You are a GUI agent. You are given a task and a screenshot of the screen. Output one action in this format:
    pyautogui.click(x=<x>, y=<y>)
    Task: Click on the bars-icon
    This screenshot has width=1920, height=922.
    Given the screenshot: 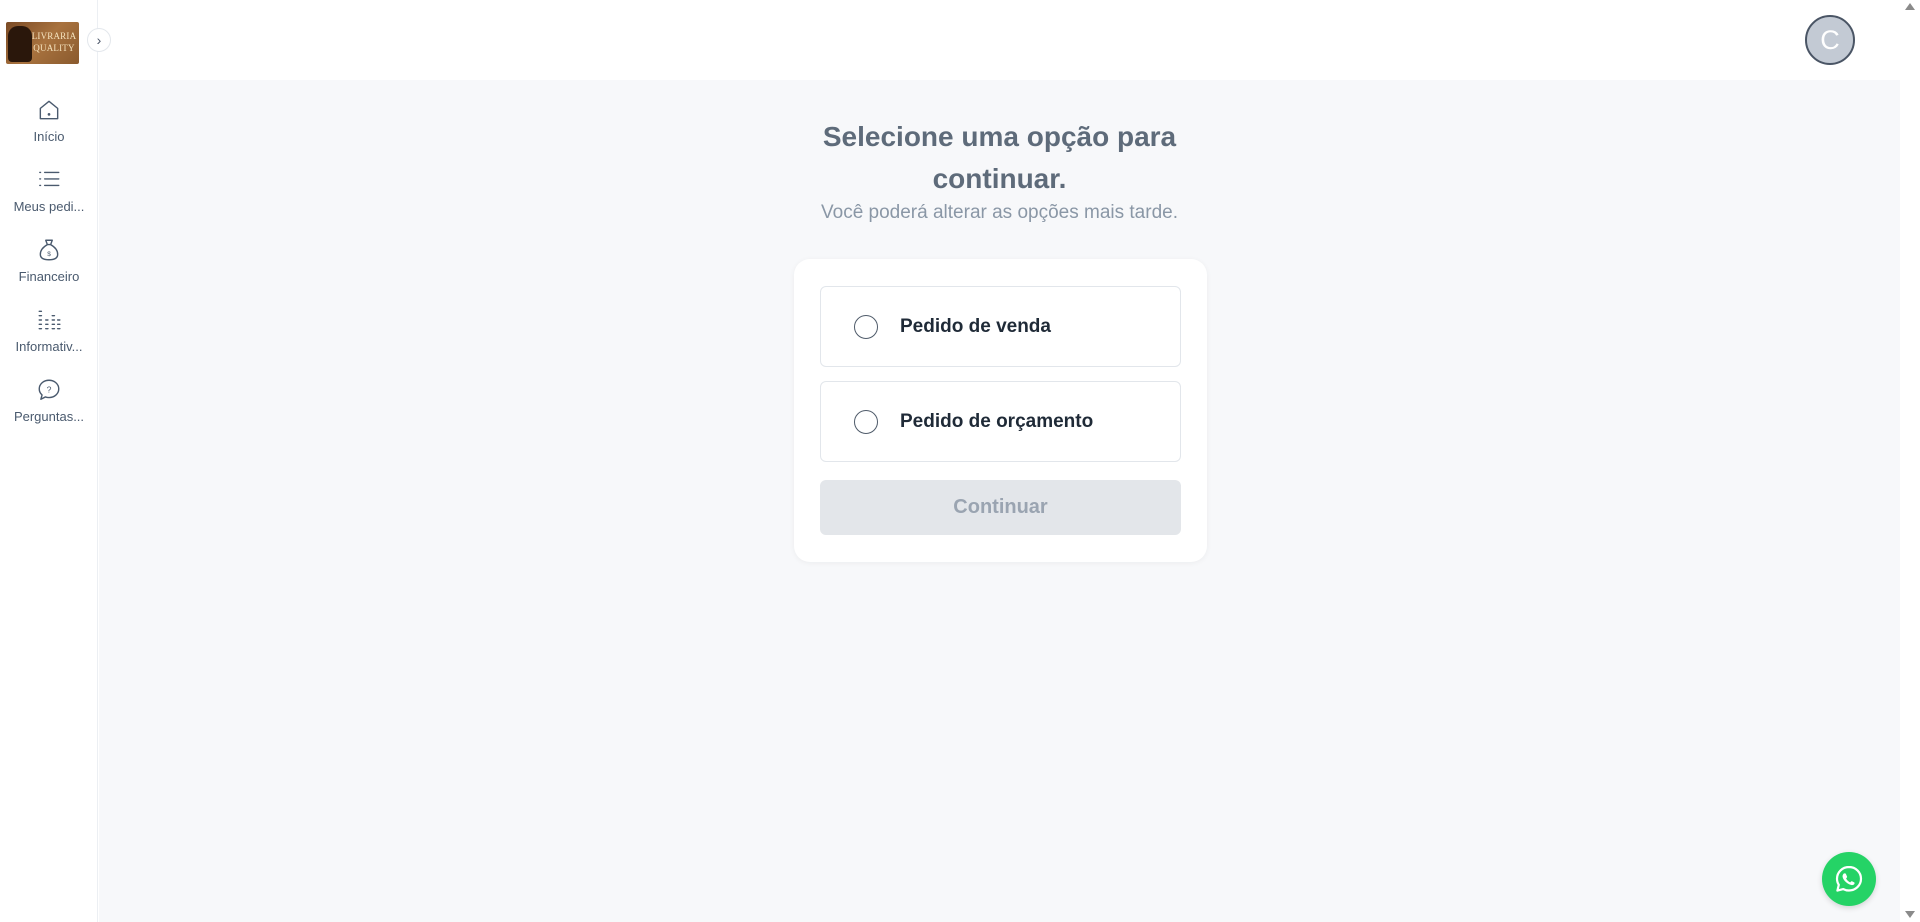 What is the action you would take?
    pyautogui.click(x=49, y=320)
    